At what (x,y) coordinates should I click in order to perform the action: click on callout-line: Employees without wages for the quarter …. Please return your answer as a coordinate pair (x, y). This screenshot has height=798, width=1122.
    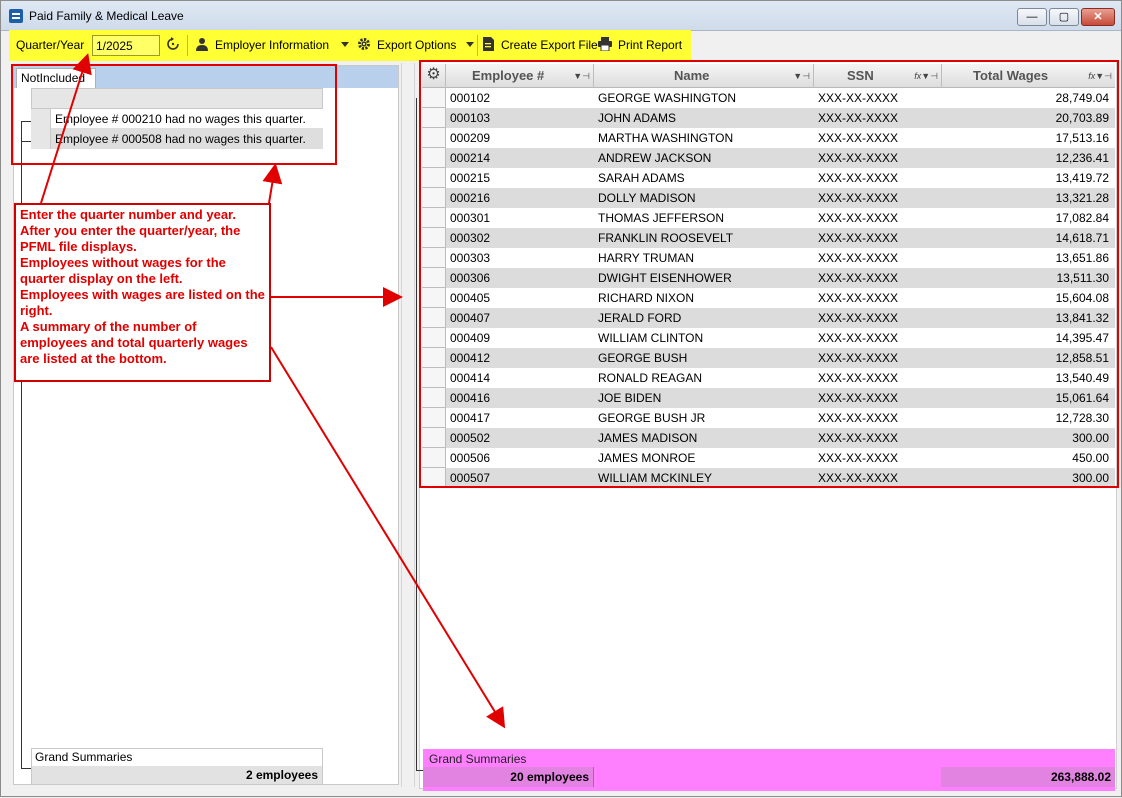
    Looking at the image, I should click on (123, 270).